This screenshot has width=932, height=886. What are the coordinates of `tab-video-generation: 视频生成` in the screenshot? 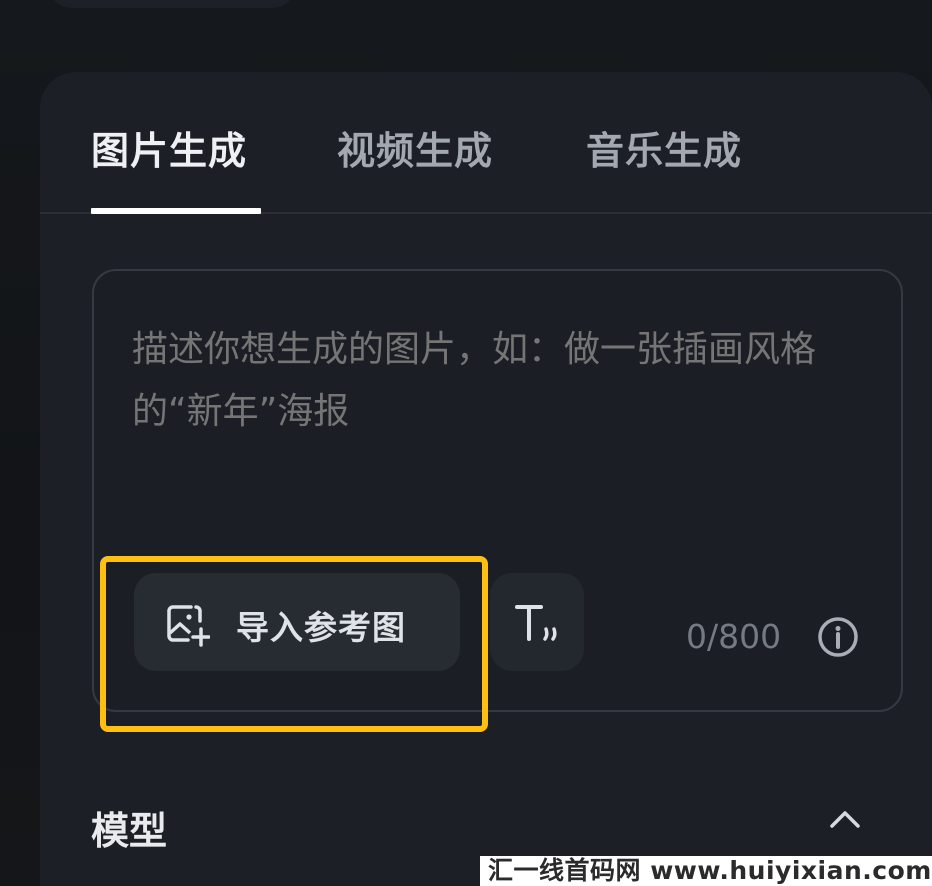 It's located at (415, 147).